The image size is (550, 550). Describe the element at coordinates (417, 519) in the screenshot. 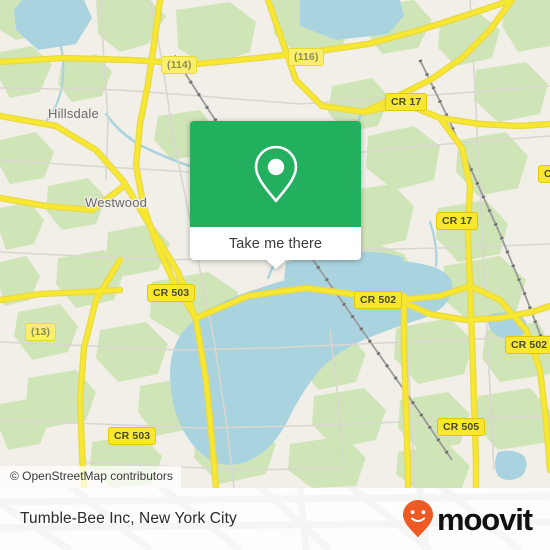

I see `moovit-smiley-pin-icon` at that location.